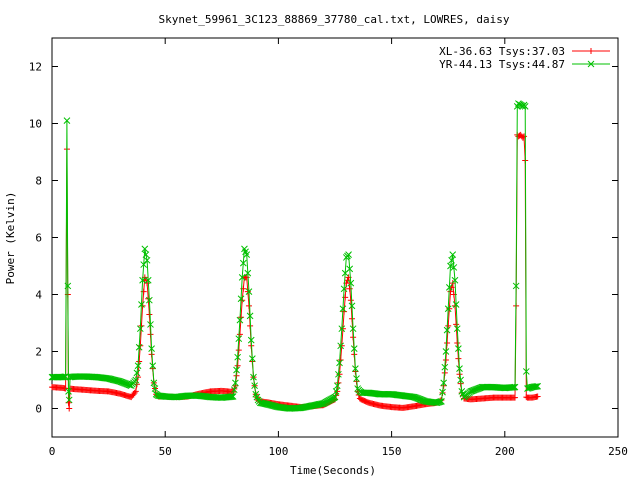 This screenshot has width=640, height=480. Describe the element at coordinates (502, 64) in the screenshot. I see `legend-label: YR-44.13 Tsys:44.87` at that location.